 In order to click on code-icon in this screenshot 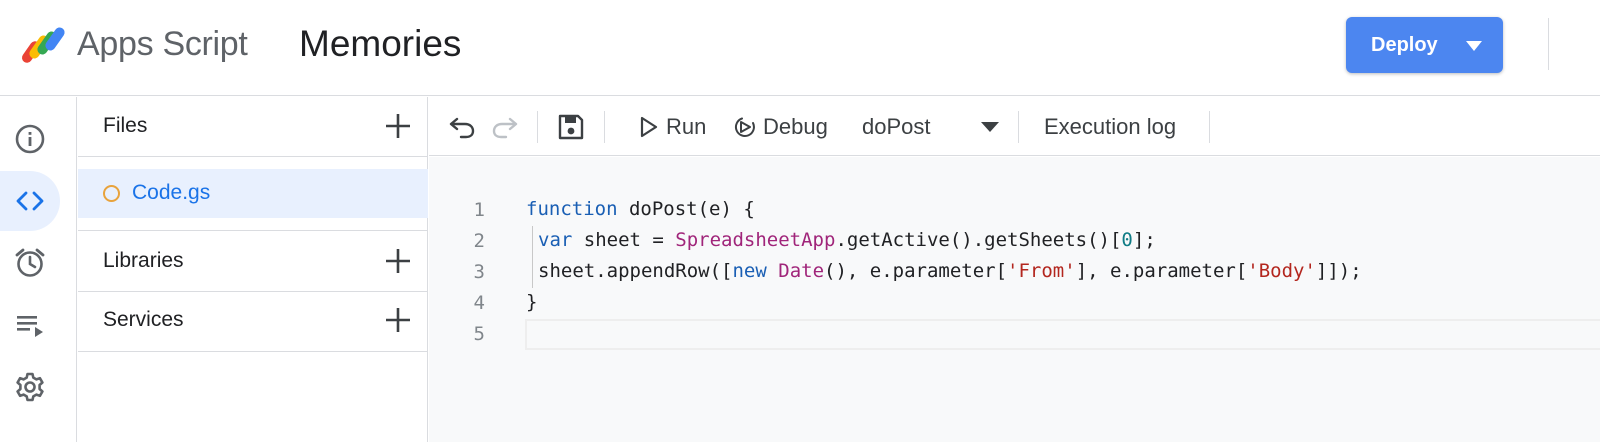, I will do `click(30, 201)`.